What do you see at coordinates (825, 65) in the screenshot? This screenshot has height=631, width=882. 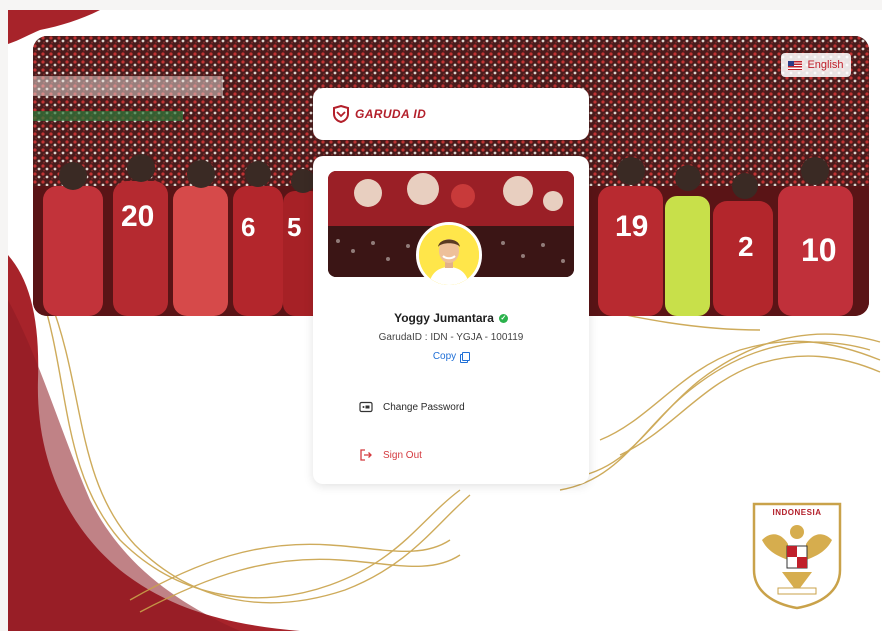 I see `language-label: English` at bounding box center [825, 65].